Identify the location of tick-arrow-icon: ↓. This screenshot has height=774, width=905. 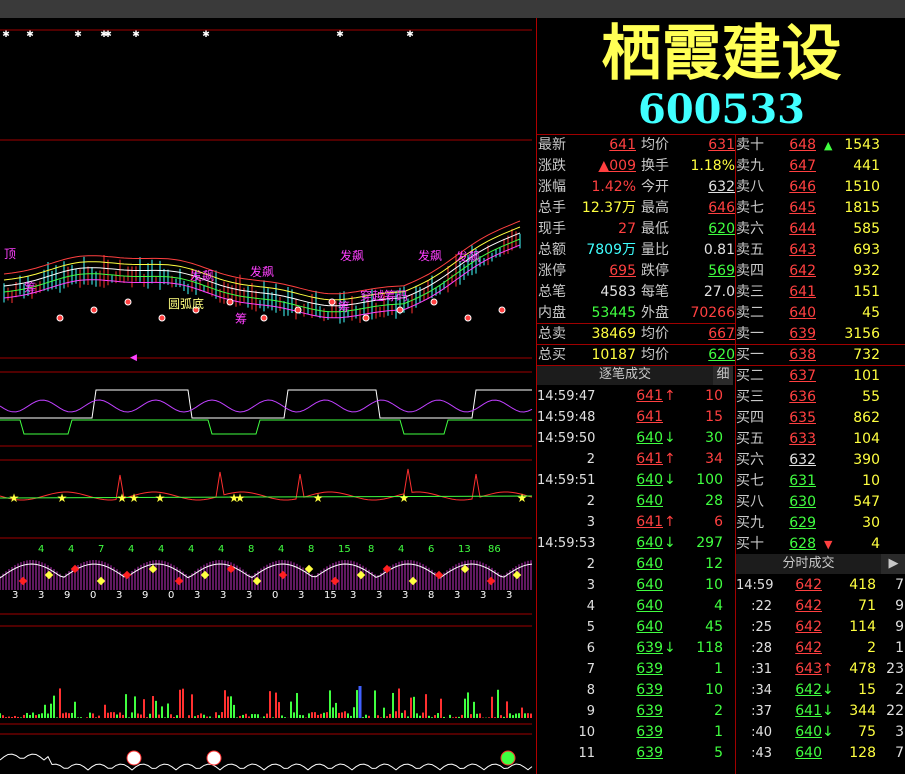
(670, 648).